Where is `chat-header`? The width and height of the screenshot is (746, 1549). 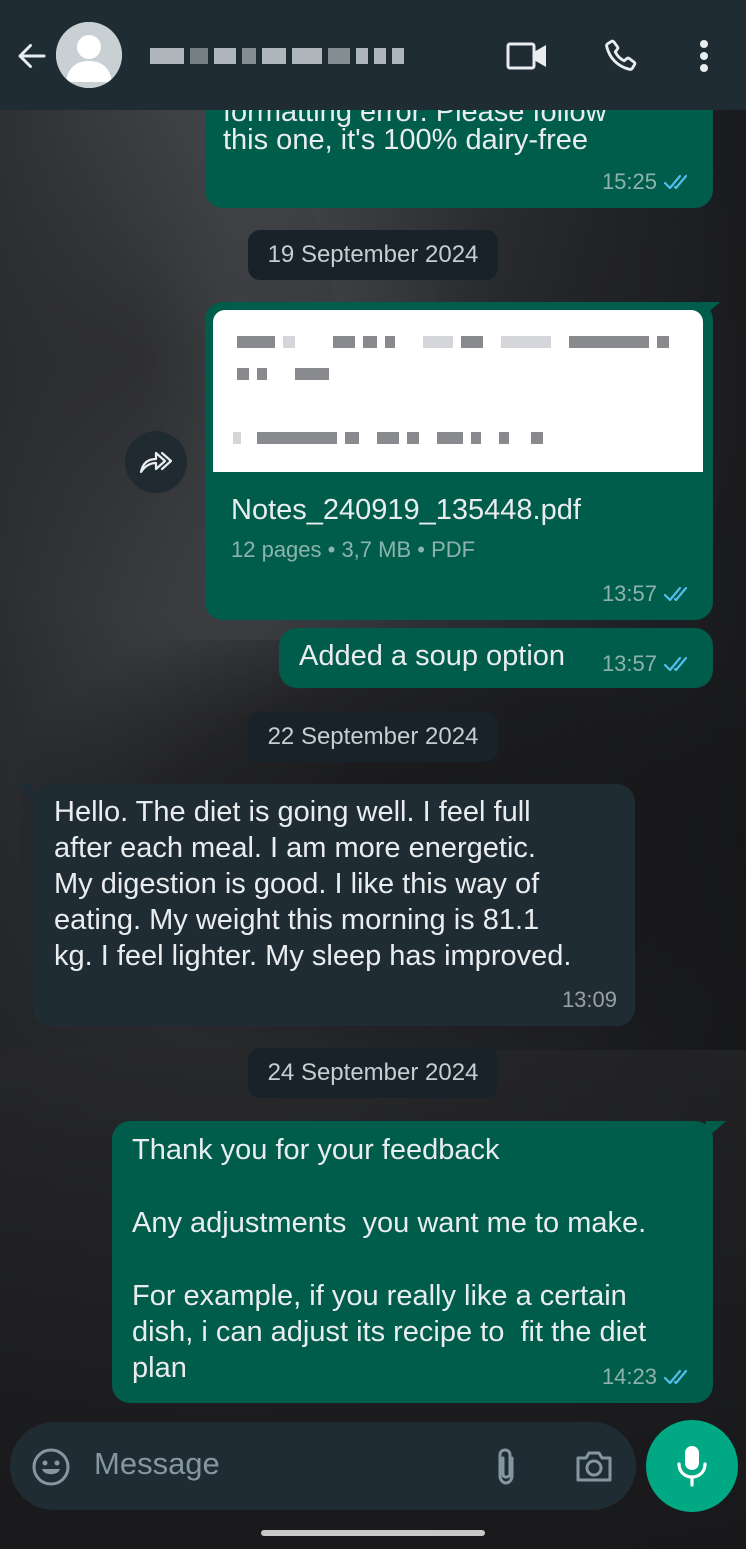 chat-header is located at coordinates (373, 55).